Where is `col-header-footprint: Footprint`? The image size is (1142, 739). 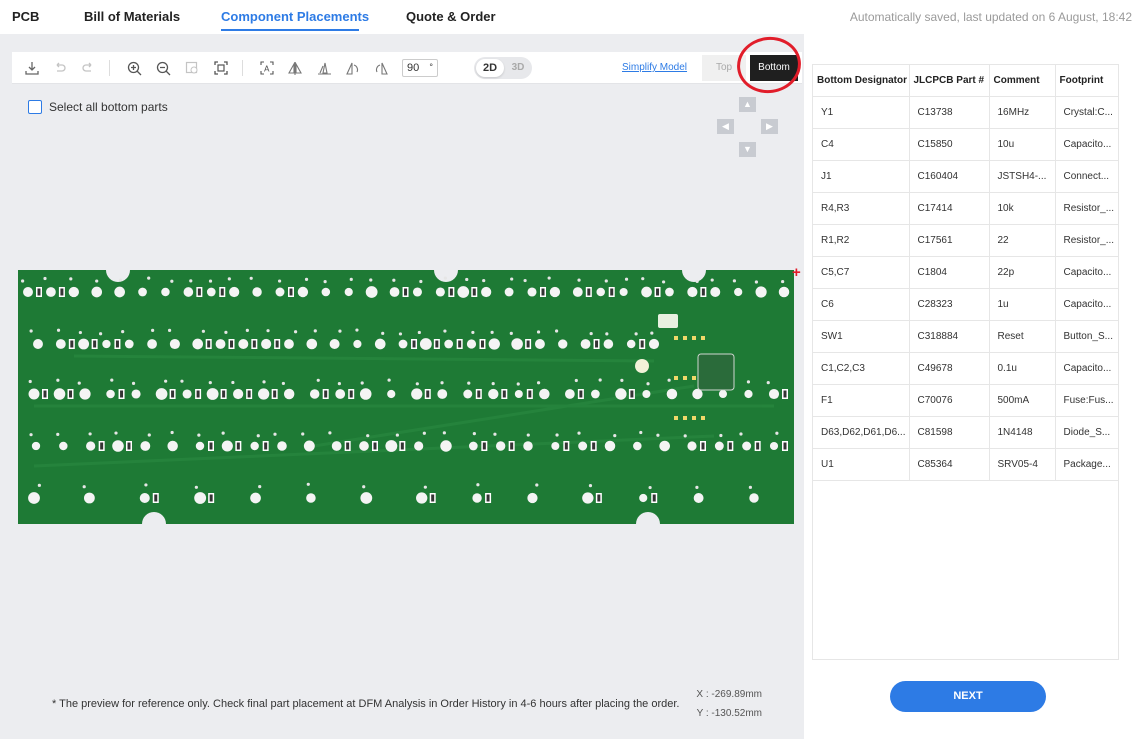
col-header-footprint: Footprint is located at coordinates (1086, 81).